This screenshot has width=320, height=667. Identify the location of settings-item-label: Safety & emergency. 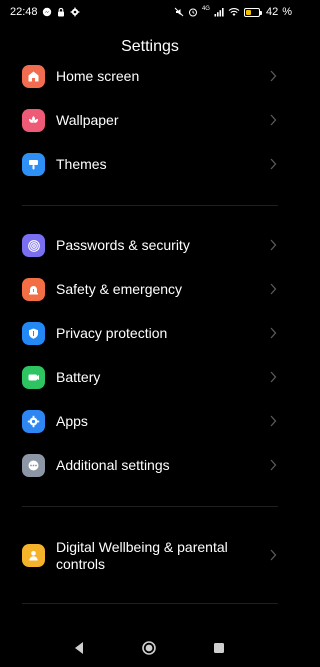
(119, 289).